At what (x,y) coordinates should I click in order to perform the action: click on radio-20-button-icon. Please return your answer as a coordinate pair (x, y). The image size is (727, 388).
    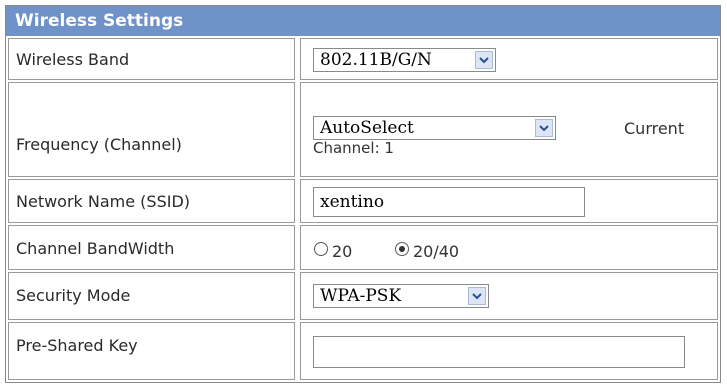
    Looking at the image, I should click on (321, 249).